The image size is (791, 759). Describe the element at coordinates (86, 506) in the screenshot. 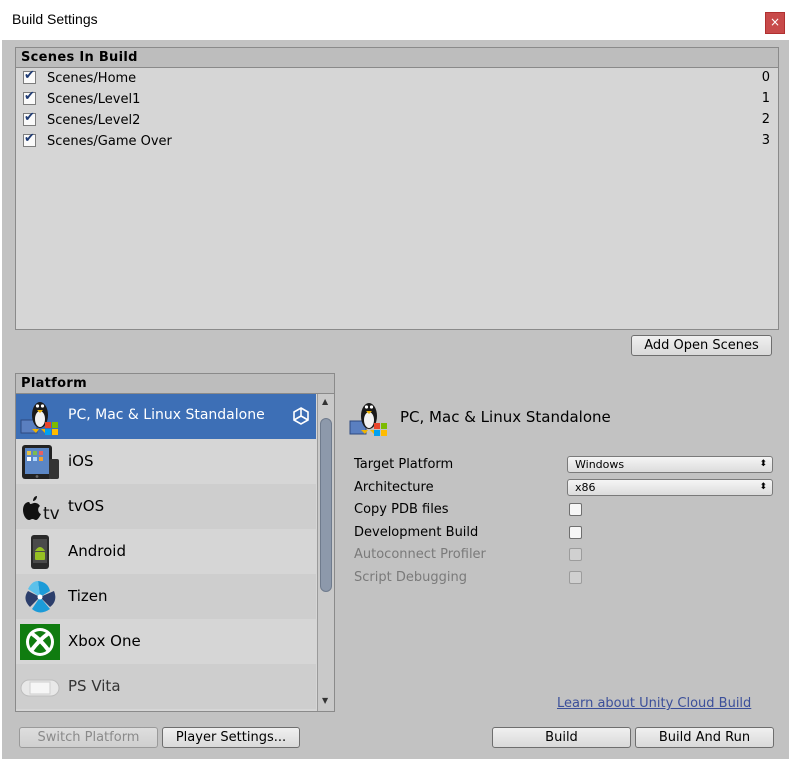

I see `platform-label: tvOS` at that location.